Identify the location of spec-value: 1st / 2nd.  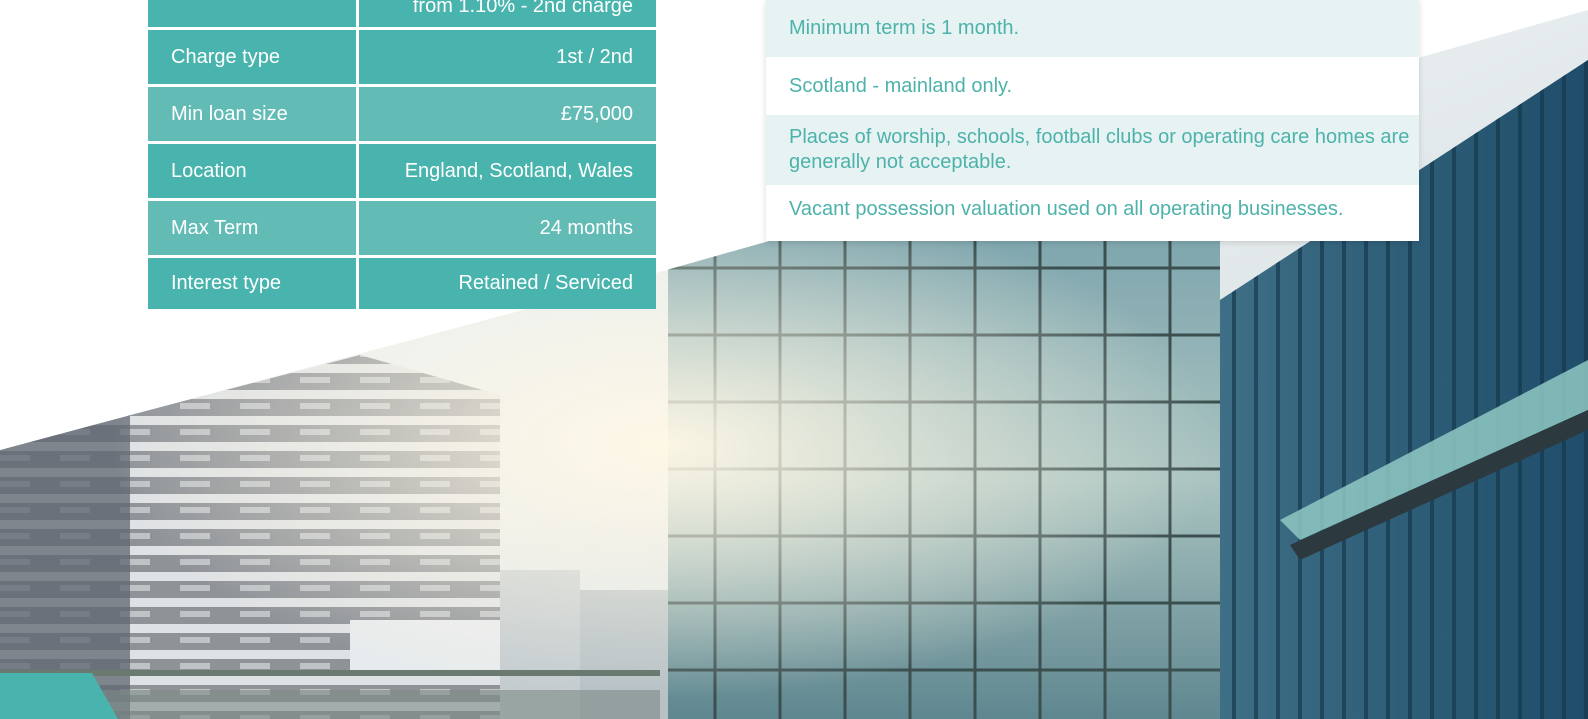
(507, 57).